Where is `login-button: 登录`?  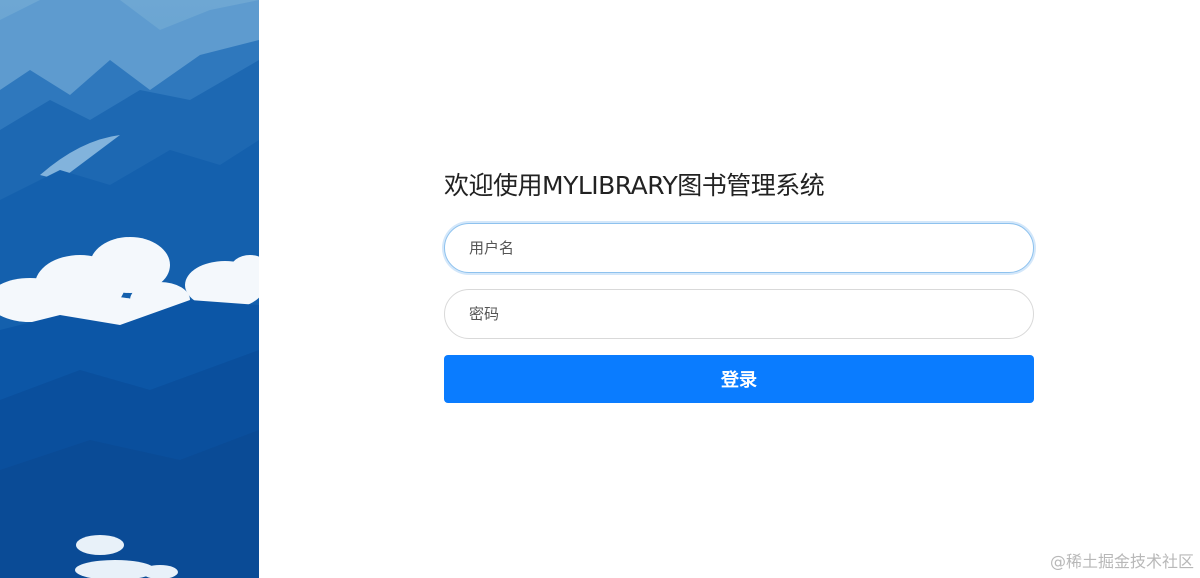 login-button: 登录 is located at coordinates (739, 379).